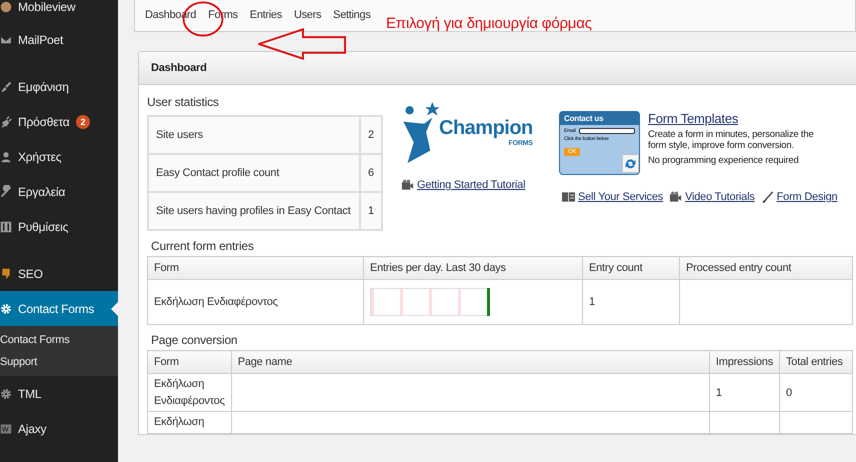 Image resolution: width=856 pixels, height=462 pixels. What do you see at coordinates (470, 362) in the screenshot?
I see `column-header: Page name` at bounding box center [470, 362].